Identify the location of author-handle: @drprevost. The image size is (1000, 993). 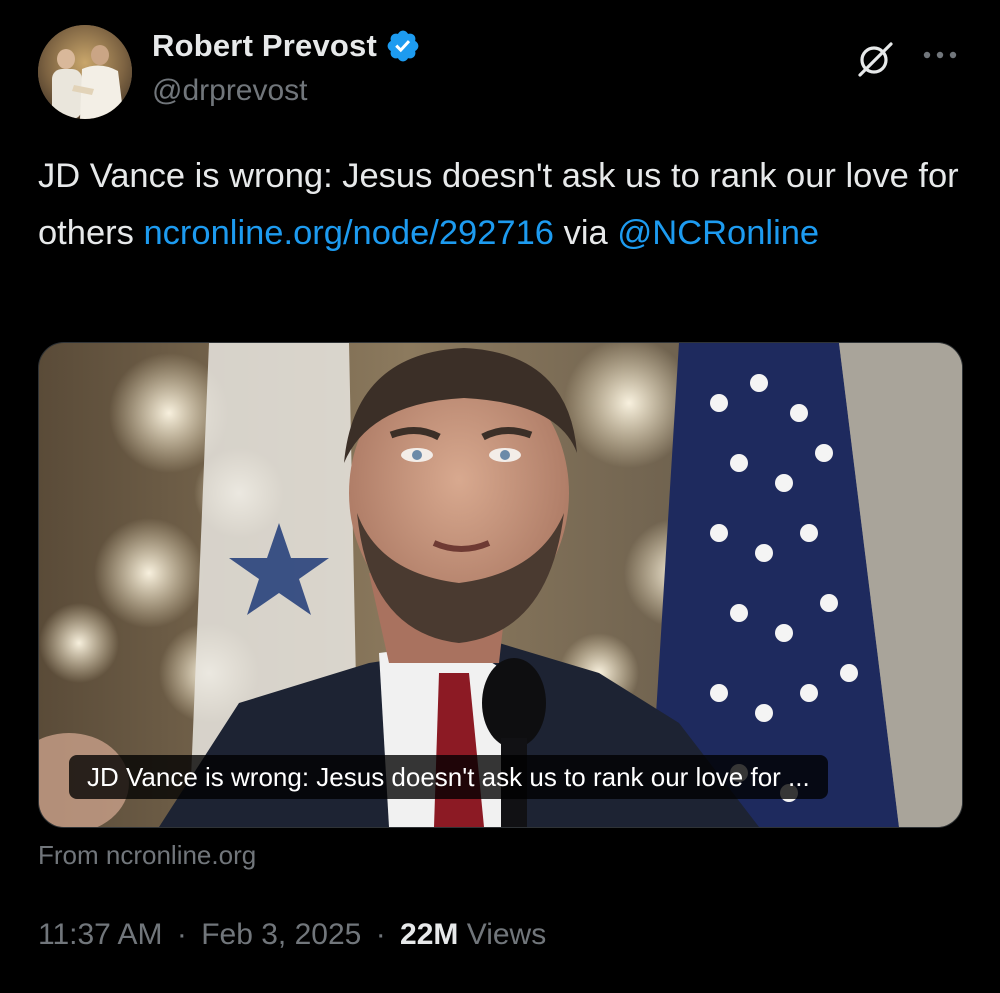
(230, 91).